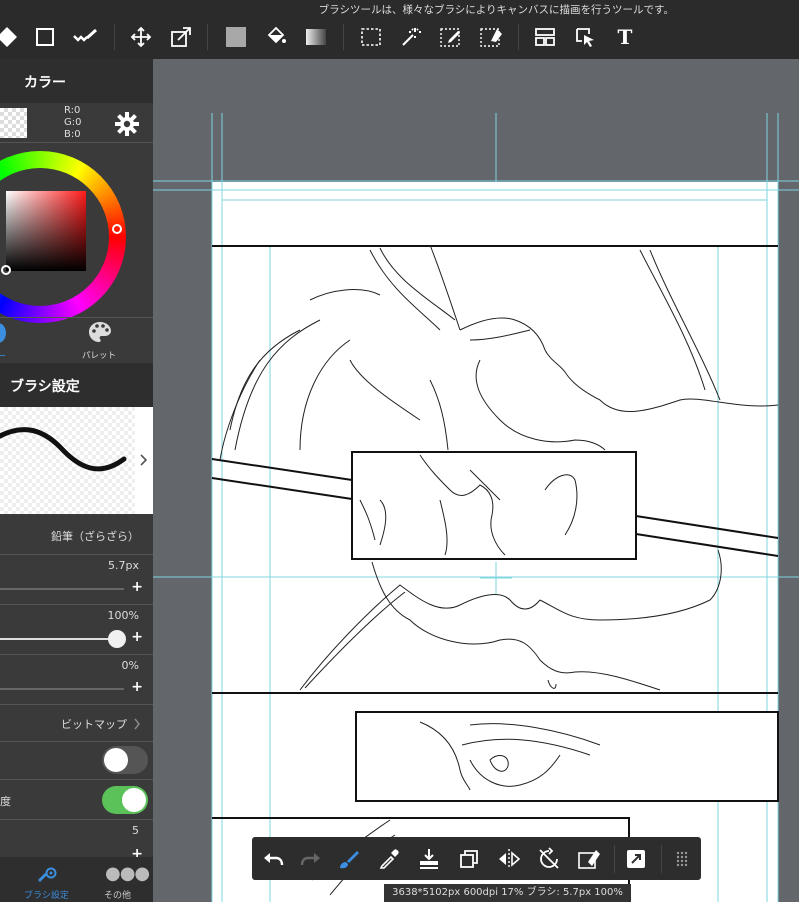 This screenshot has height=902, width=799. What do you see at coordinates (469, 859) in the screenshot?
I see `layer-copy-icon` at bounding box center [469, 859].